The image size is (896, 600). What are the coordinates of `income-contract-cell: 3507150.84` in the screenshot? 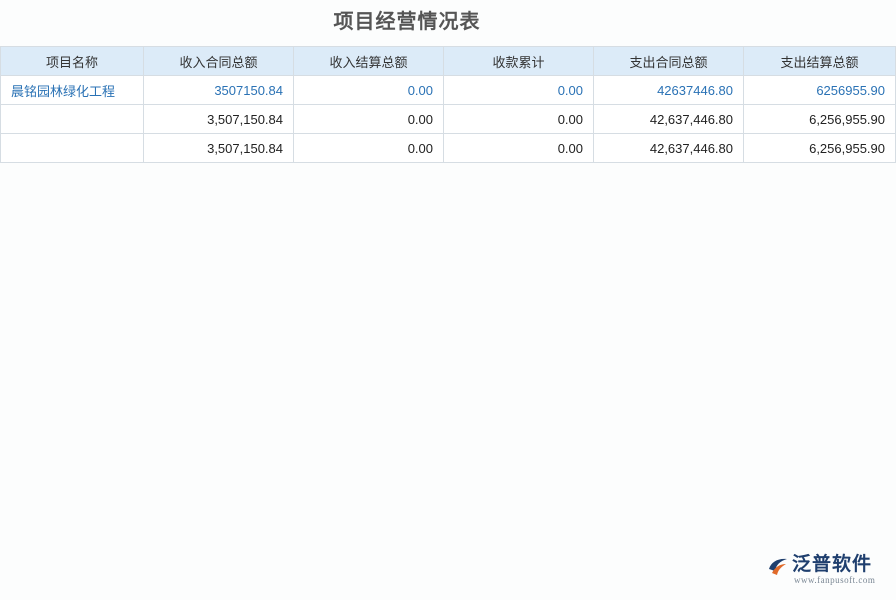 It's located at (218, 90).